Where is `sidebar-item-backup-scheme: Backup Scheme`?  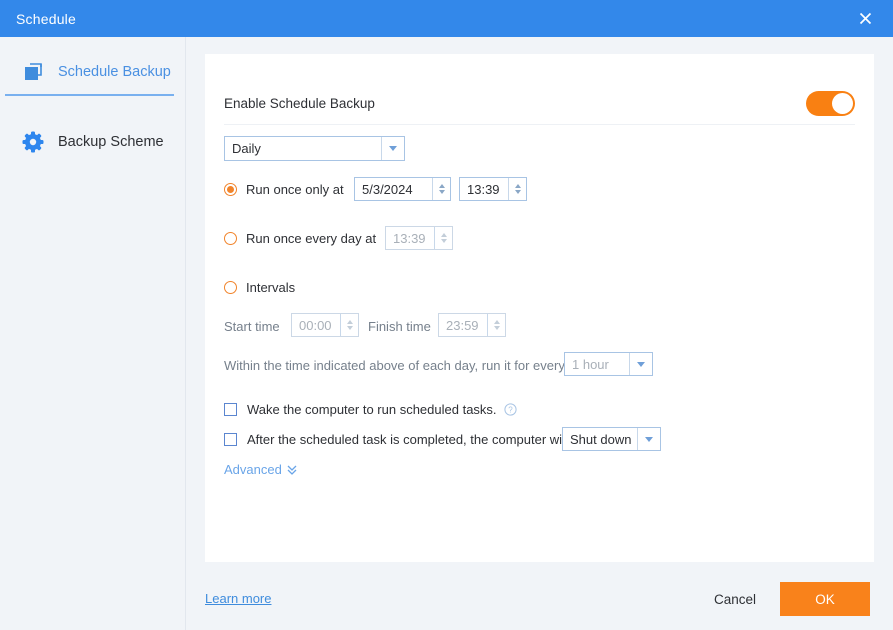 sidebar-item-backup-scheme: Backup Scheme is located at coordinates (92, 142).